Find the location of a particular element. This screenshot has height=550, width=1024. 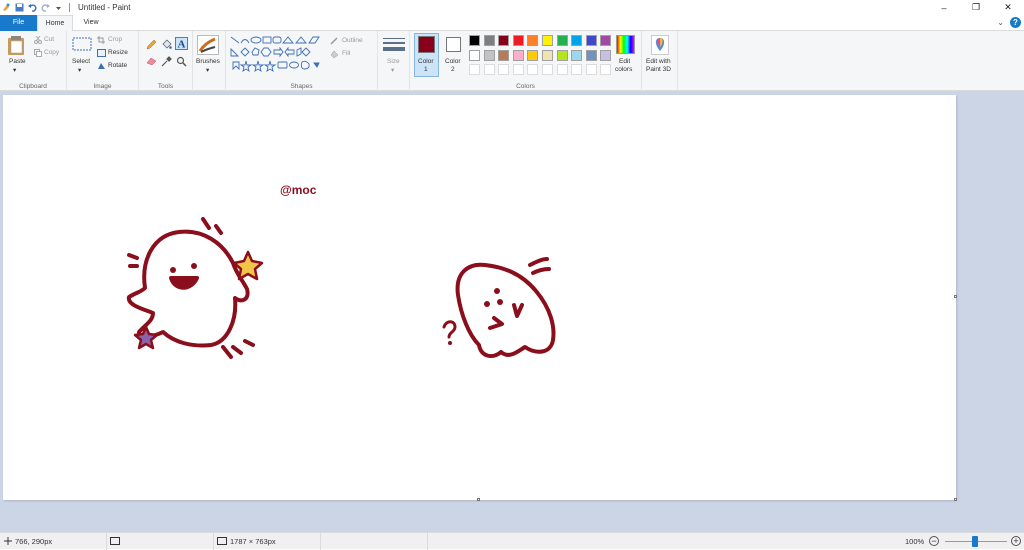

collapse-ribbon-icon: ⌄ is located at coordinates (1000, 22).